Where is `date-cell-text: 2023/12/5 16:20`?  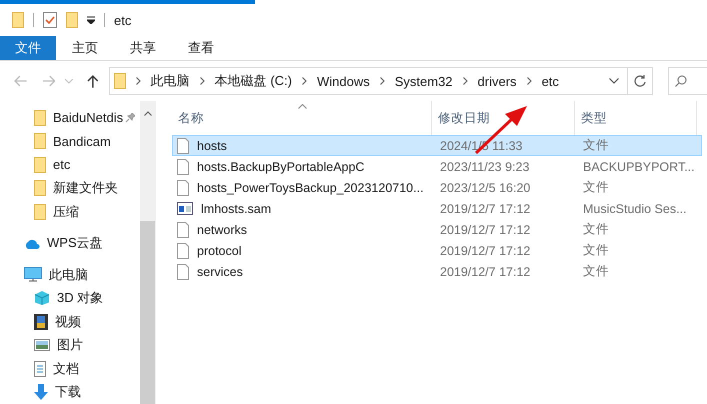 date-cell-text: 2023/12/5 16:20 is located at coordinates (485, 187).